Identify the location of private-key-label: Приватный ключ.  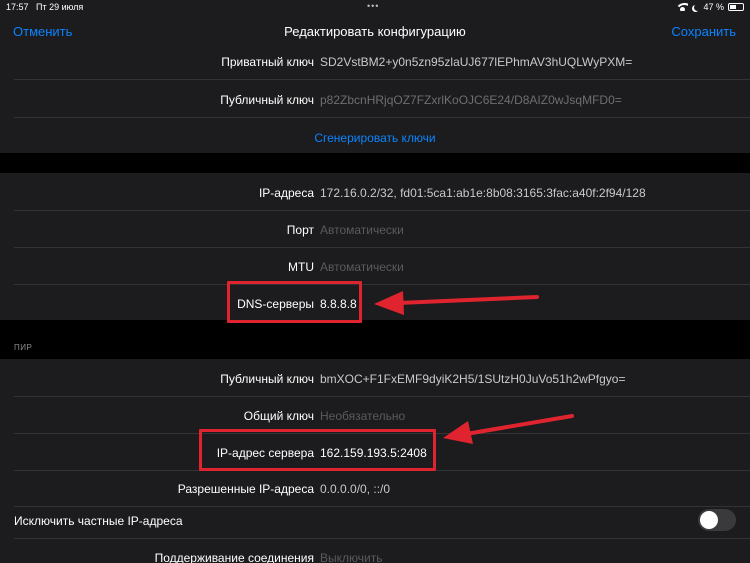
(267, 62).